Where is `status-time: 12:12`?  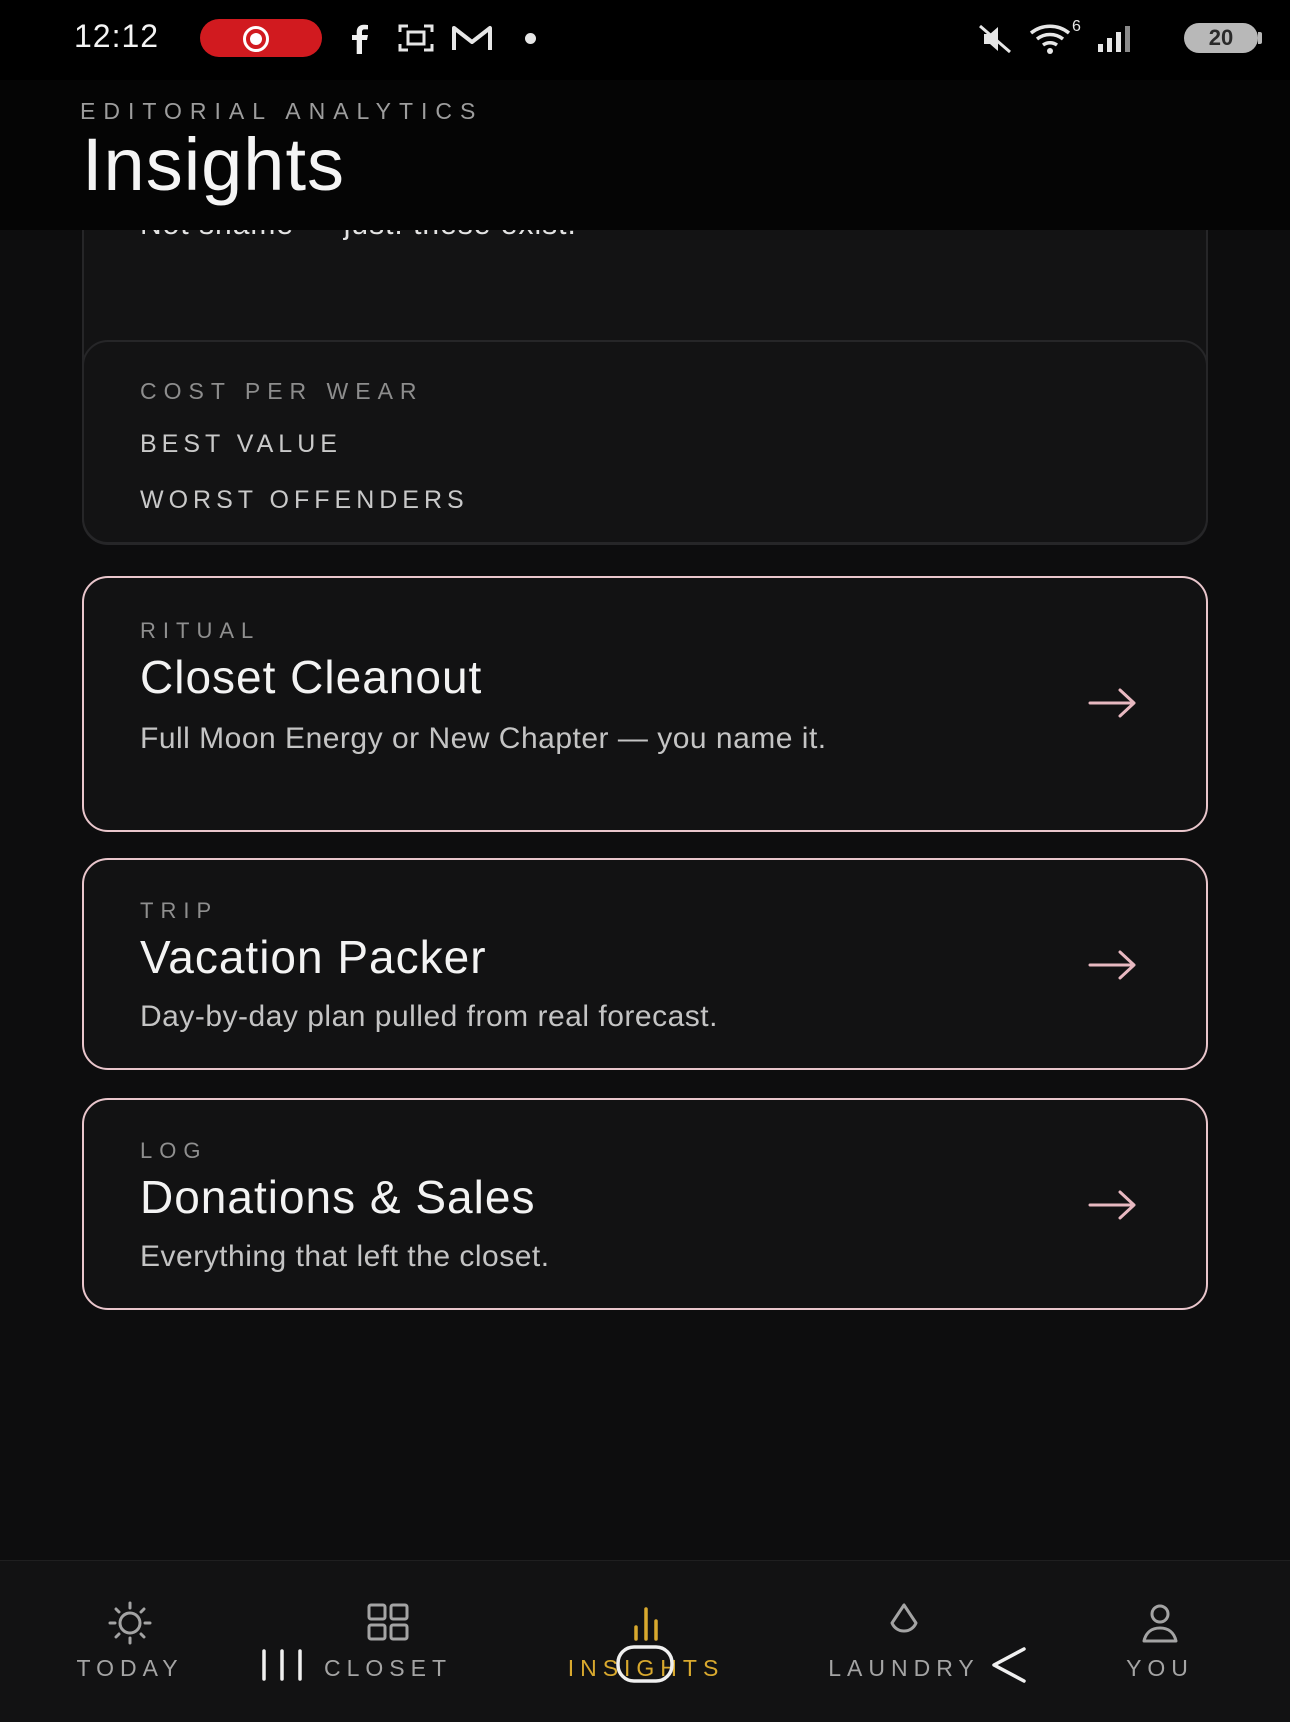 status-time: 12:12 is located at coordinates (117, 36).